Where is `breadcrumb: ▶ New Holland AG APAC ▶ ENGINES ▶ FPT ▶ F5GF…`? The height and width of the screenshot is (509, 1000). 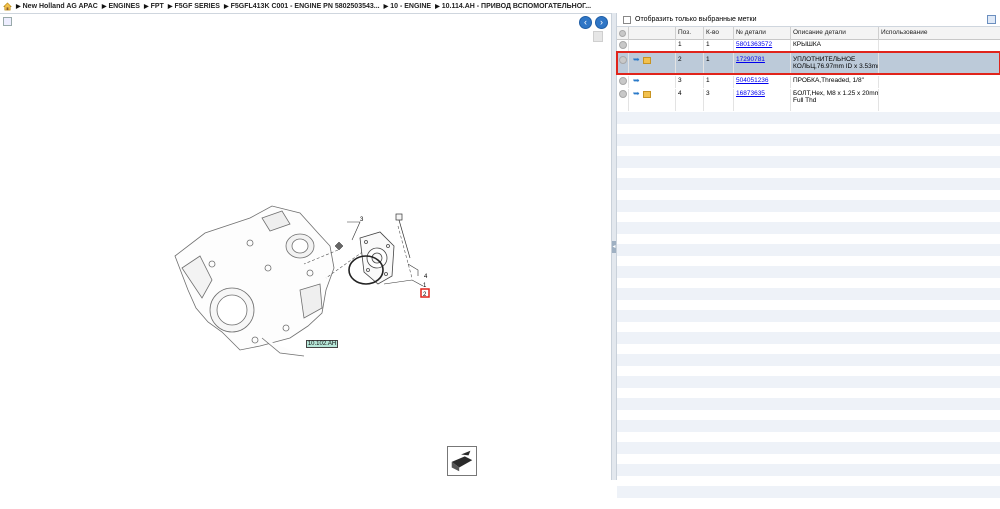 breadcrumb: ▶ New Holland AG APAC ▶ ENGINES ▶ FPT ▶ F5GF… is located at coordinates (500, 6).